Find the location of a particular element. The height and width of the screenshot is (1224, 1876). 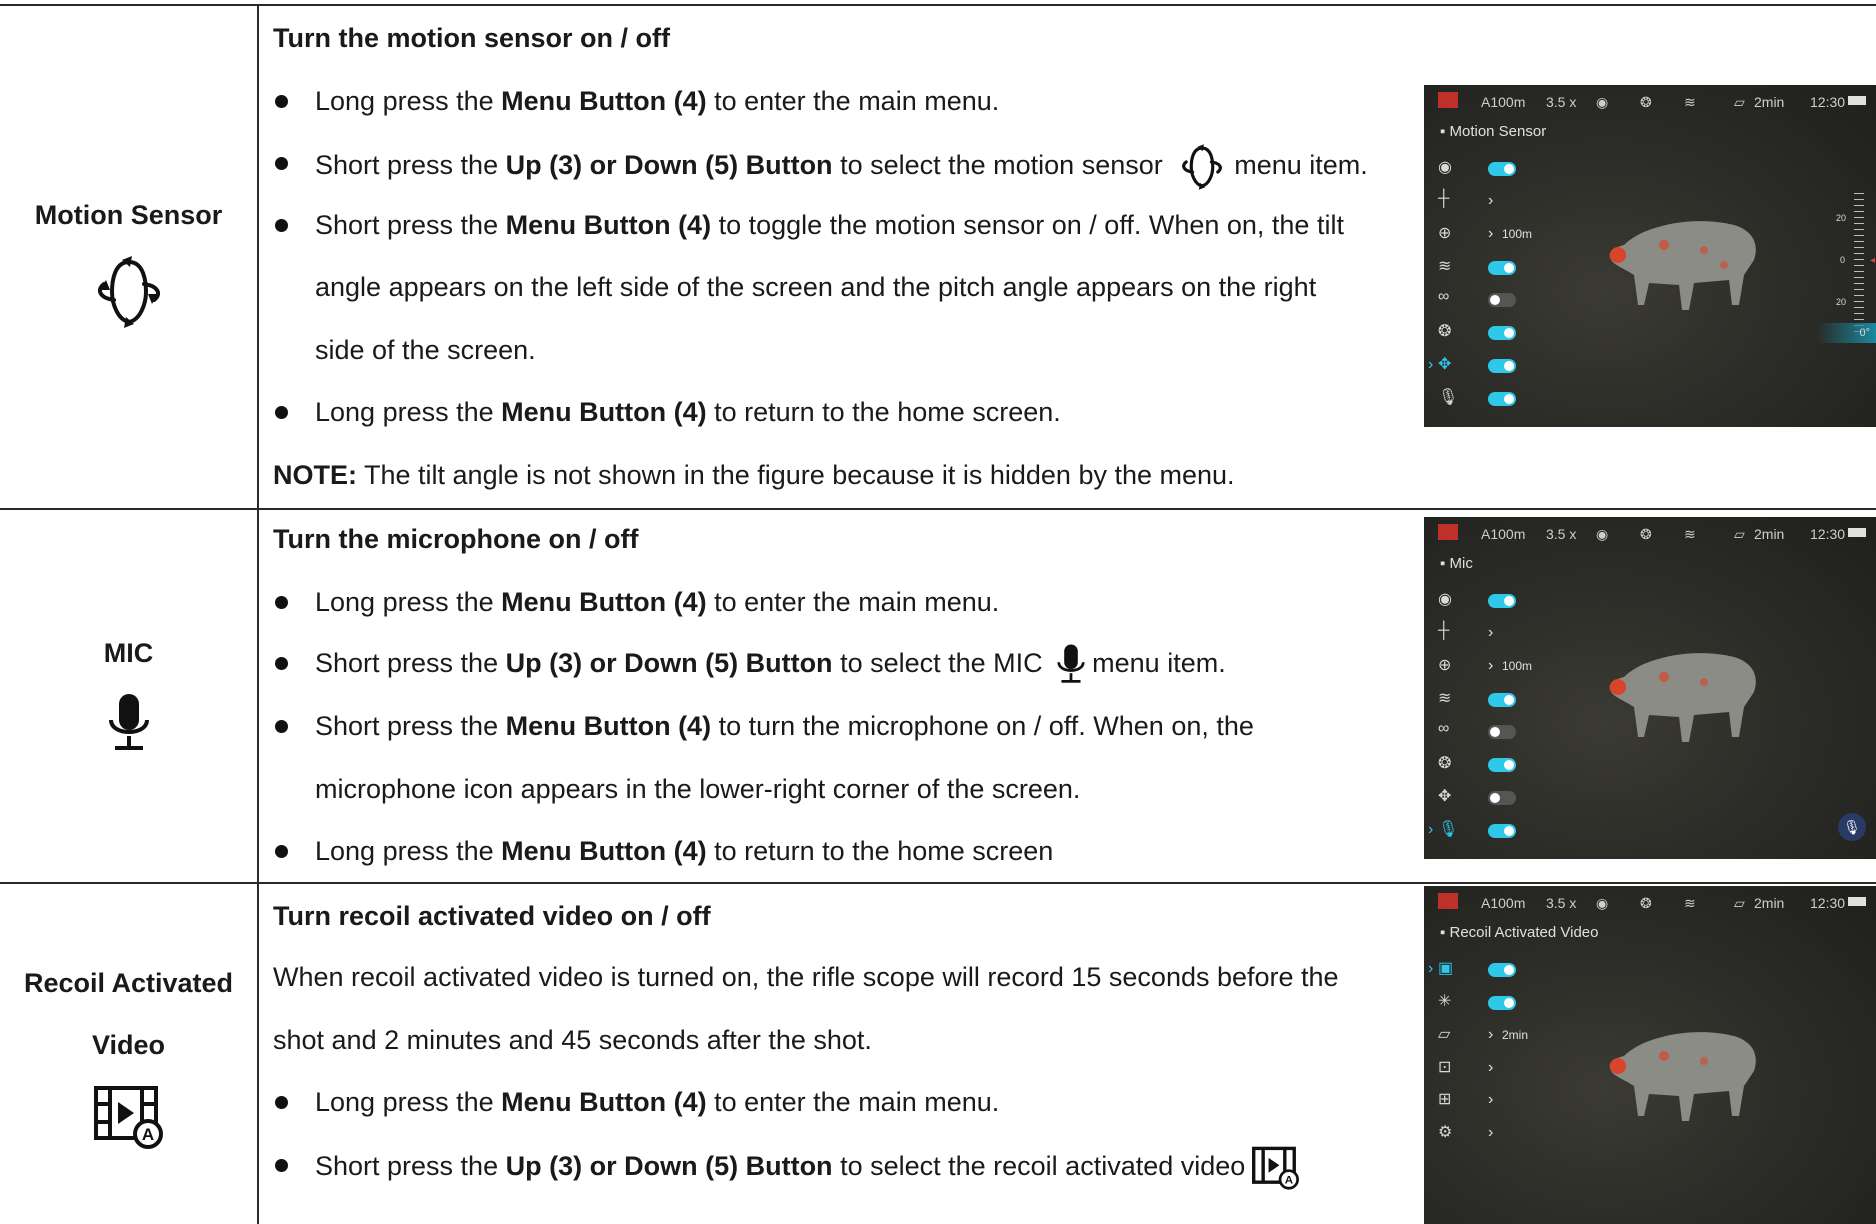

section-heading: Turn the microphone on / off is located at coordinates (456, 539).